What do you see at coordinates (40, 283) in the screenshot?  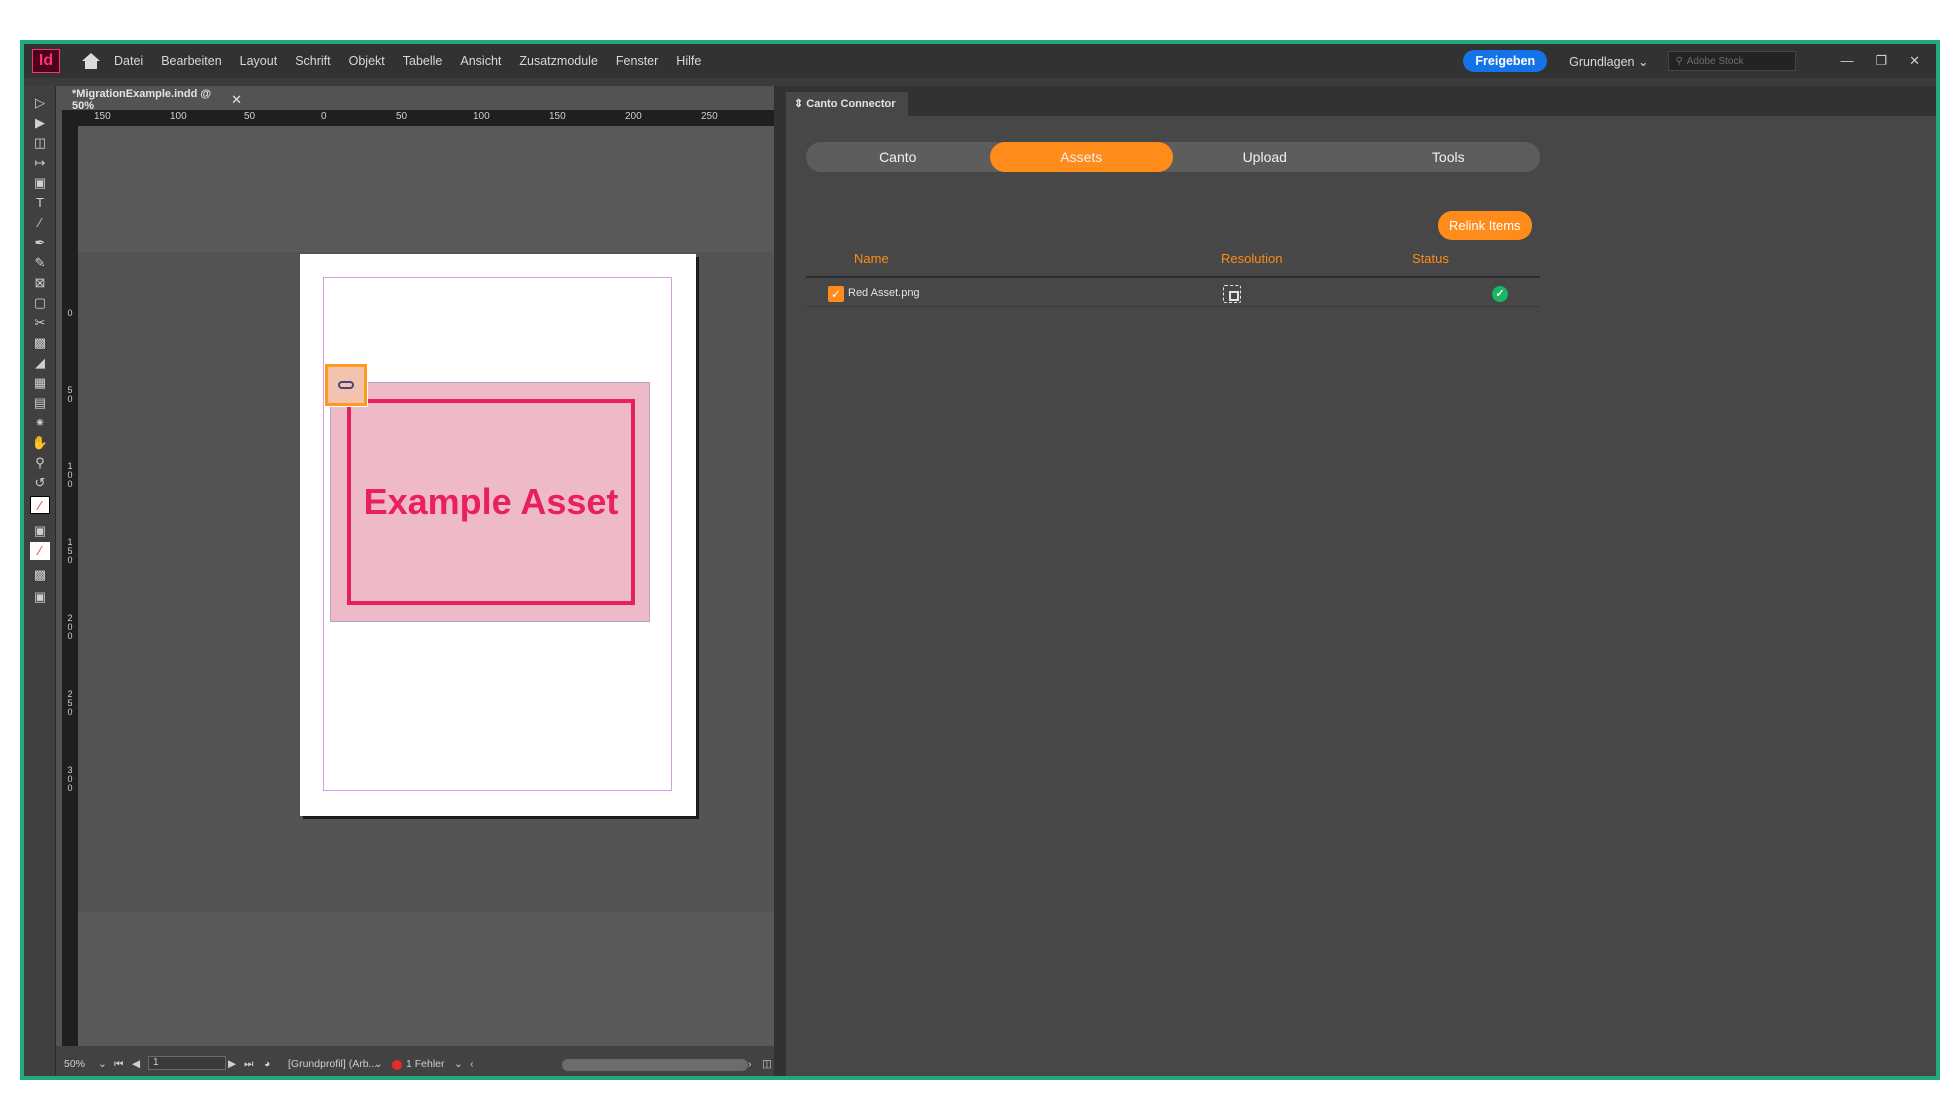 I see `rectangle-frame-tool-icon: ⊠` at bounding box center [40, 283].